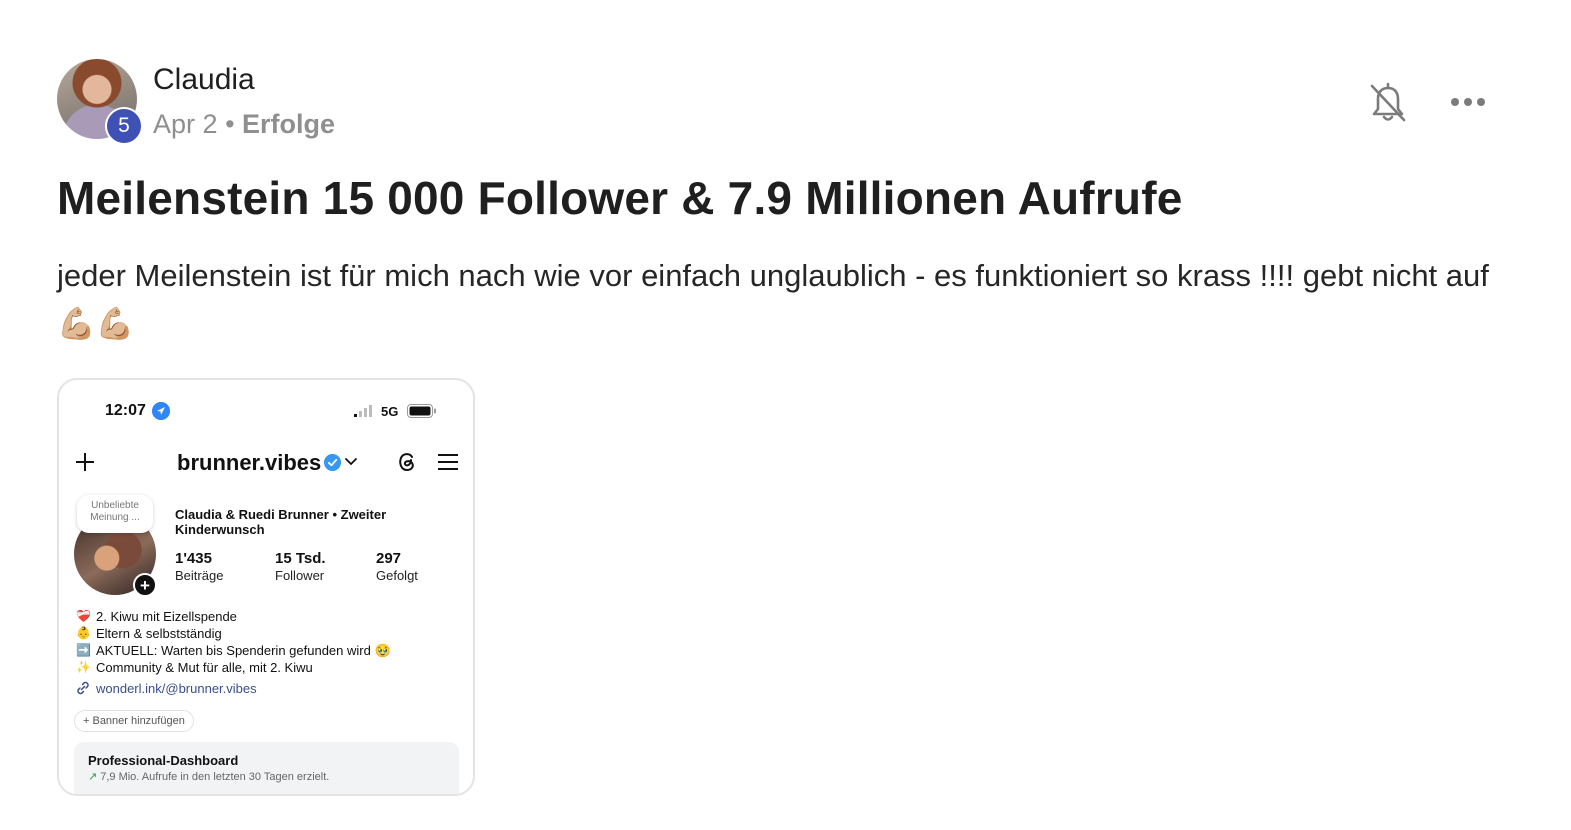  I want to click on location-arrow-icon, so click(161, 411).